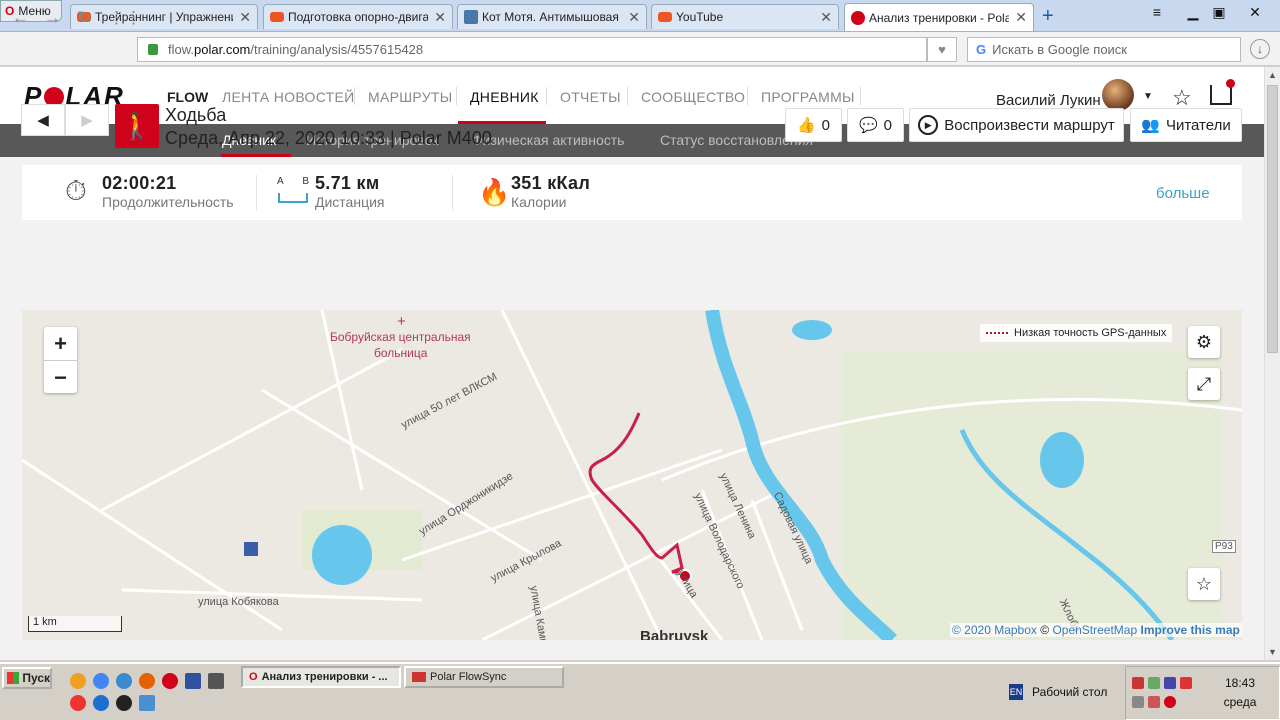 The image size is (1280, 720). What do you see at coordinates (410, 97) in the screenshot?
I see `nav-routes: МАРШРУТЫ` at bounding box center [410, 97].